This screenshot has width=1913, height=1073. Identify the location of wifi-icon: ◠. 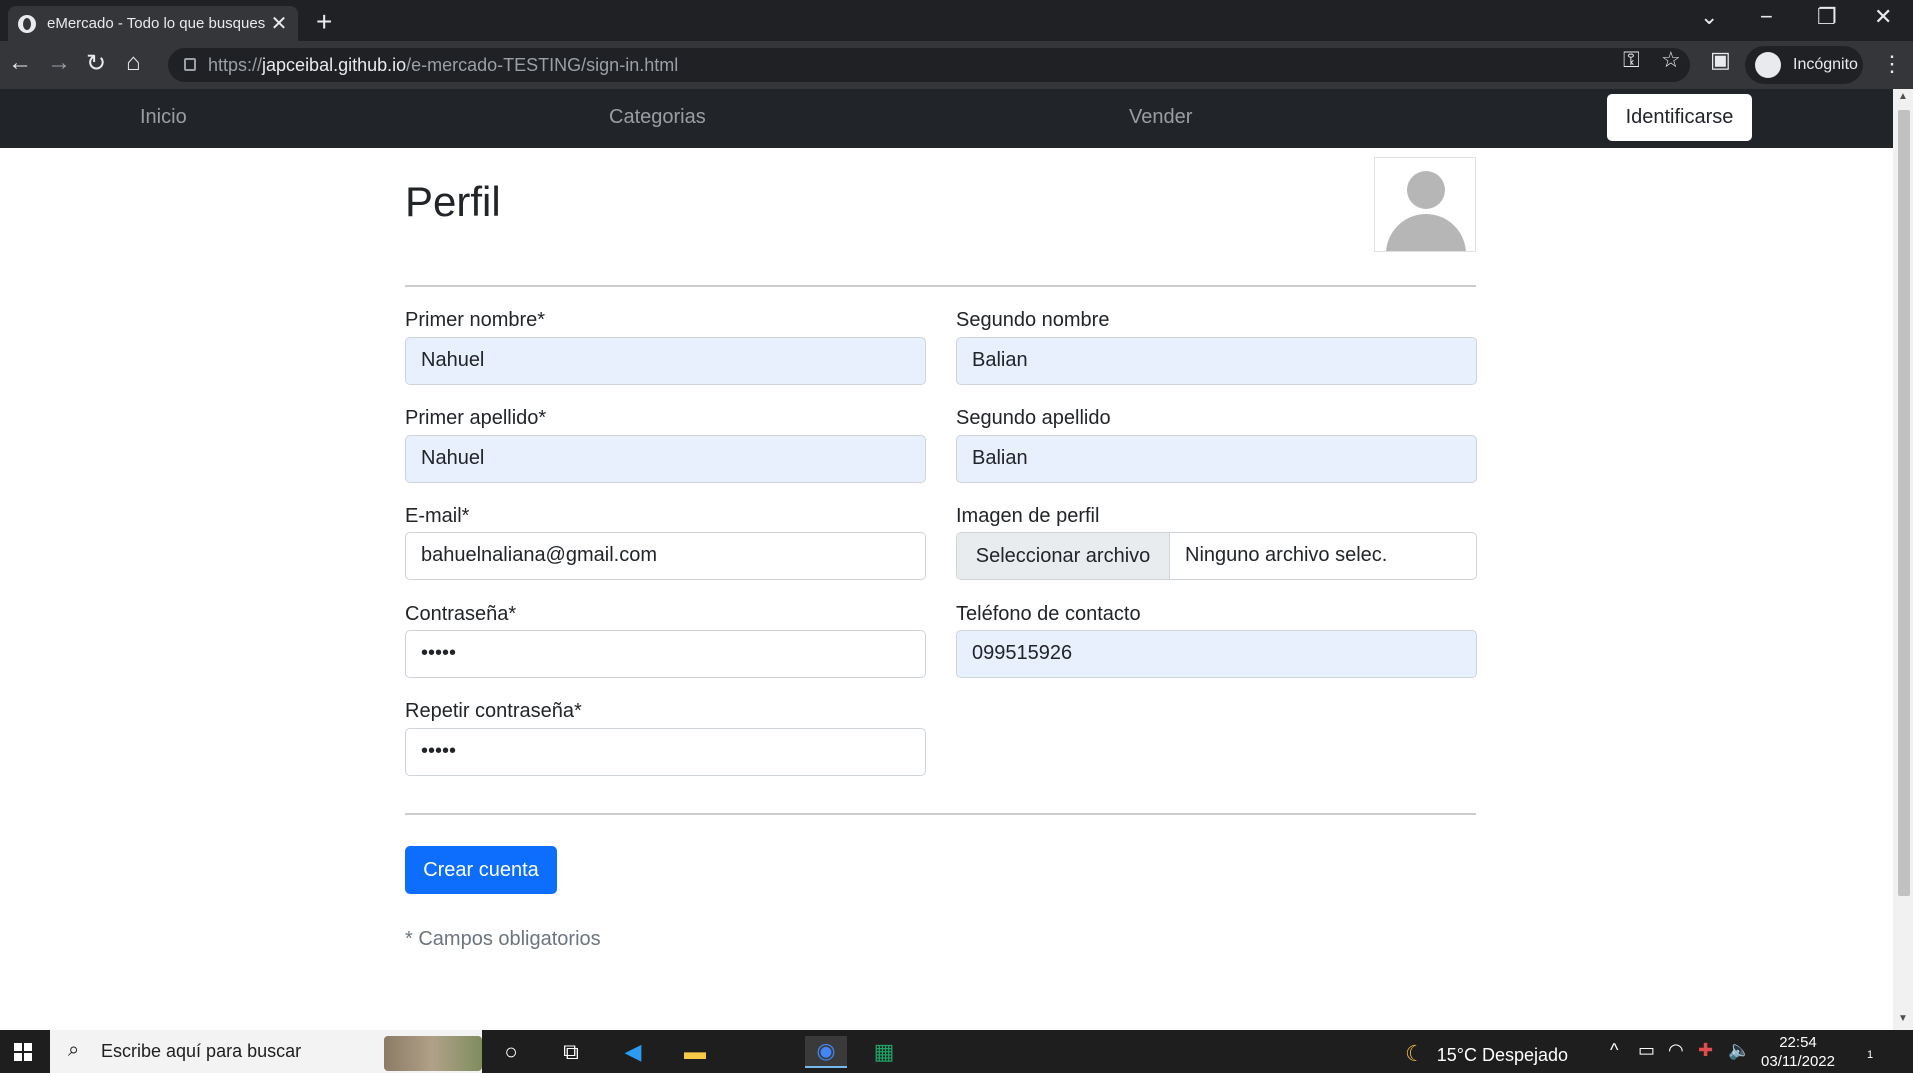
(1676, 1050).